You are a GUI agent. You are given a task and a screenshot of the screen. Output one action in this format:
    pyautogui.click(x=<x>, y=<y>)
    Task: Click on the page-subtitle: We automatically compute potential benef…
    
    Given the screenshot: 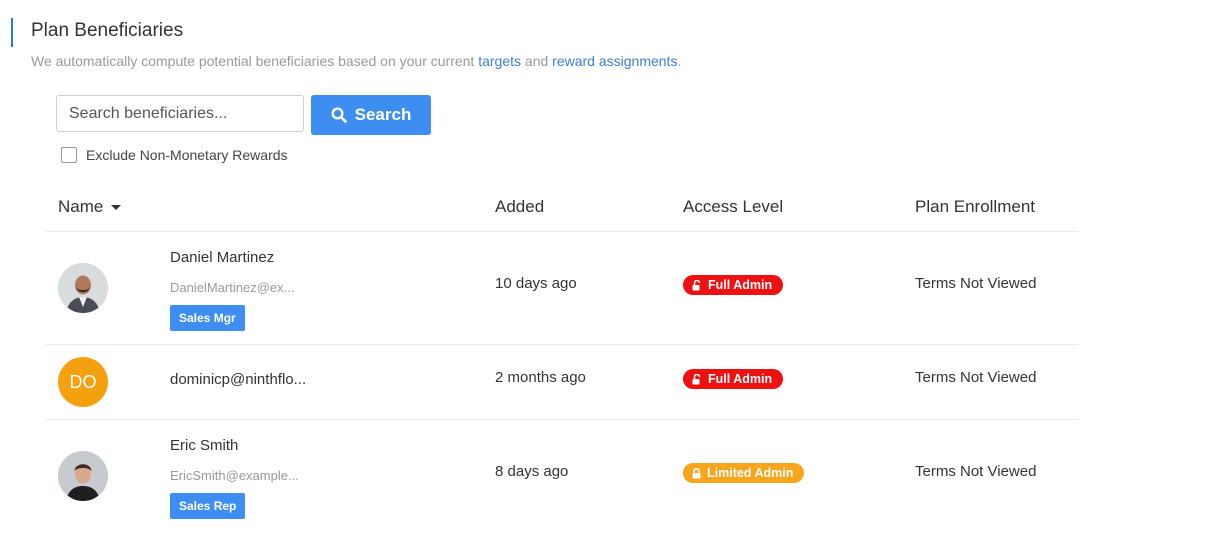 What is the action you would take?
    pyautogui.click(x=356, y=61)
    